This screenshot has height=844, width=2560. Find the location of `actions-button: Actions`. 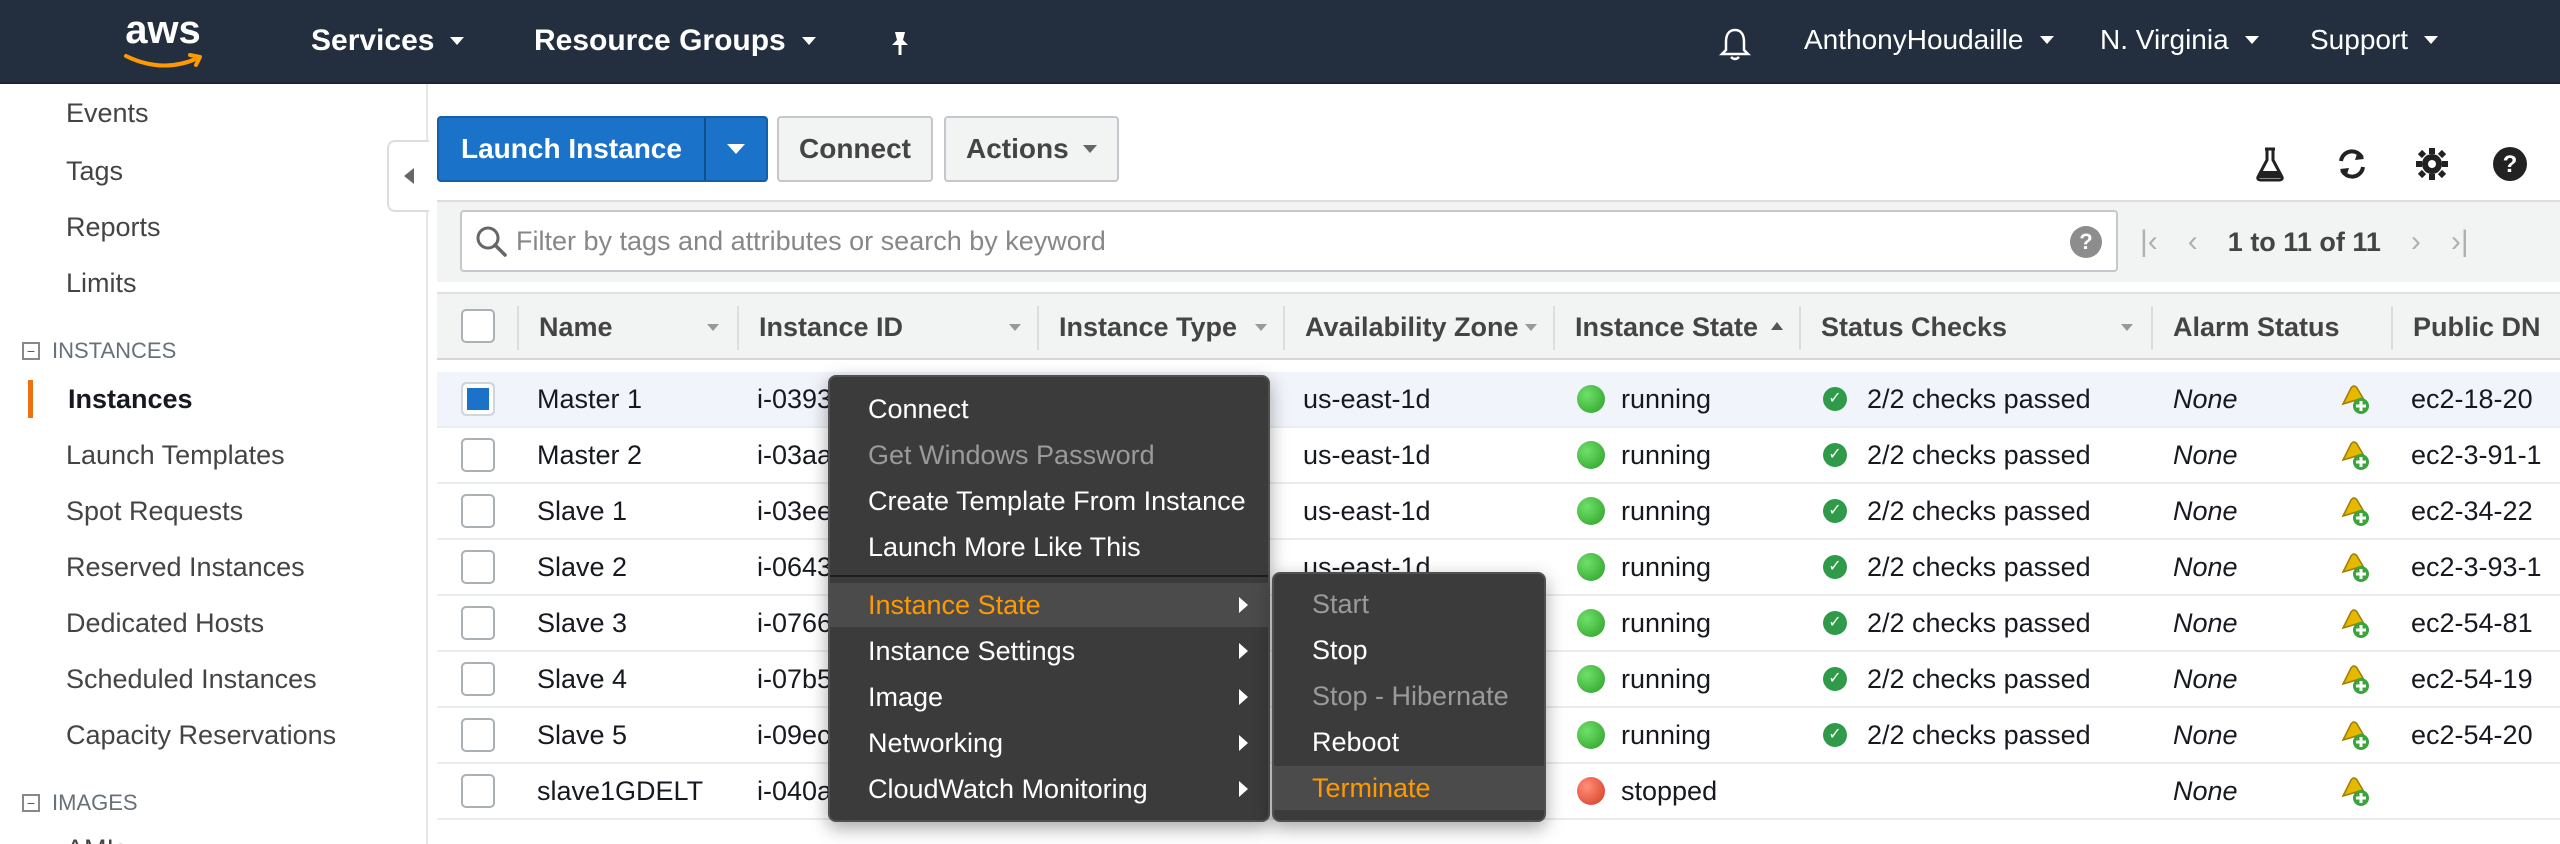

actions-button: Actions is located at coordinates (1031, 149).